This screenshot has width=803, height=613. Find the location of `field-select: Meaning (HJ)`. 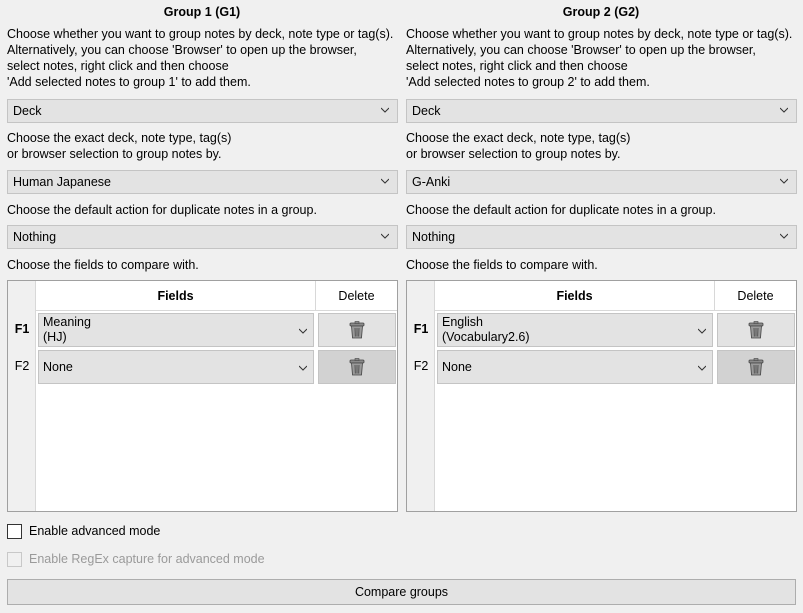

field-select: Meaning (HJ) is located at coordinates (176, 330).